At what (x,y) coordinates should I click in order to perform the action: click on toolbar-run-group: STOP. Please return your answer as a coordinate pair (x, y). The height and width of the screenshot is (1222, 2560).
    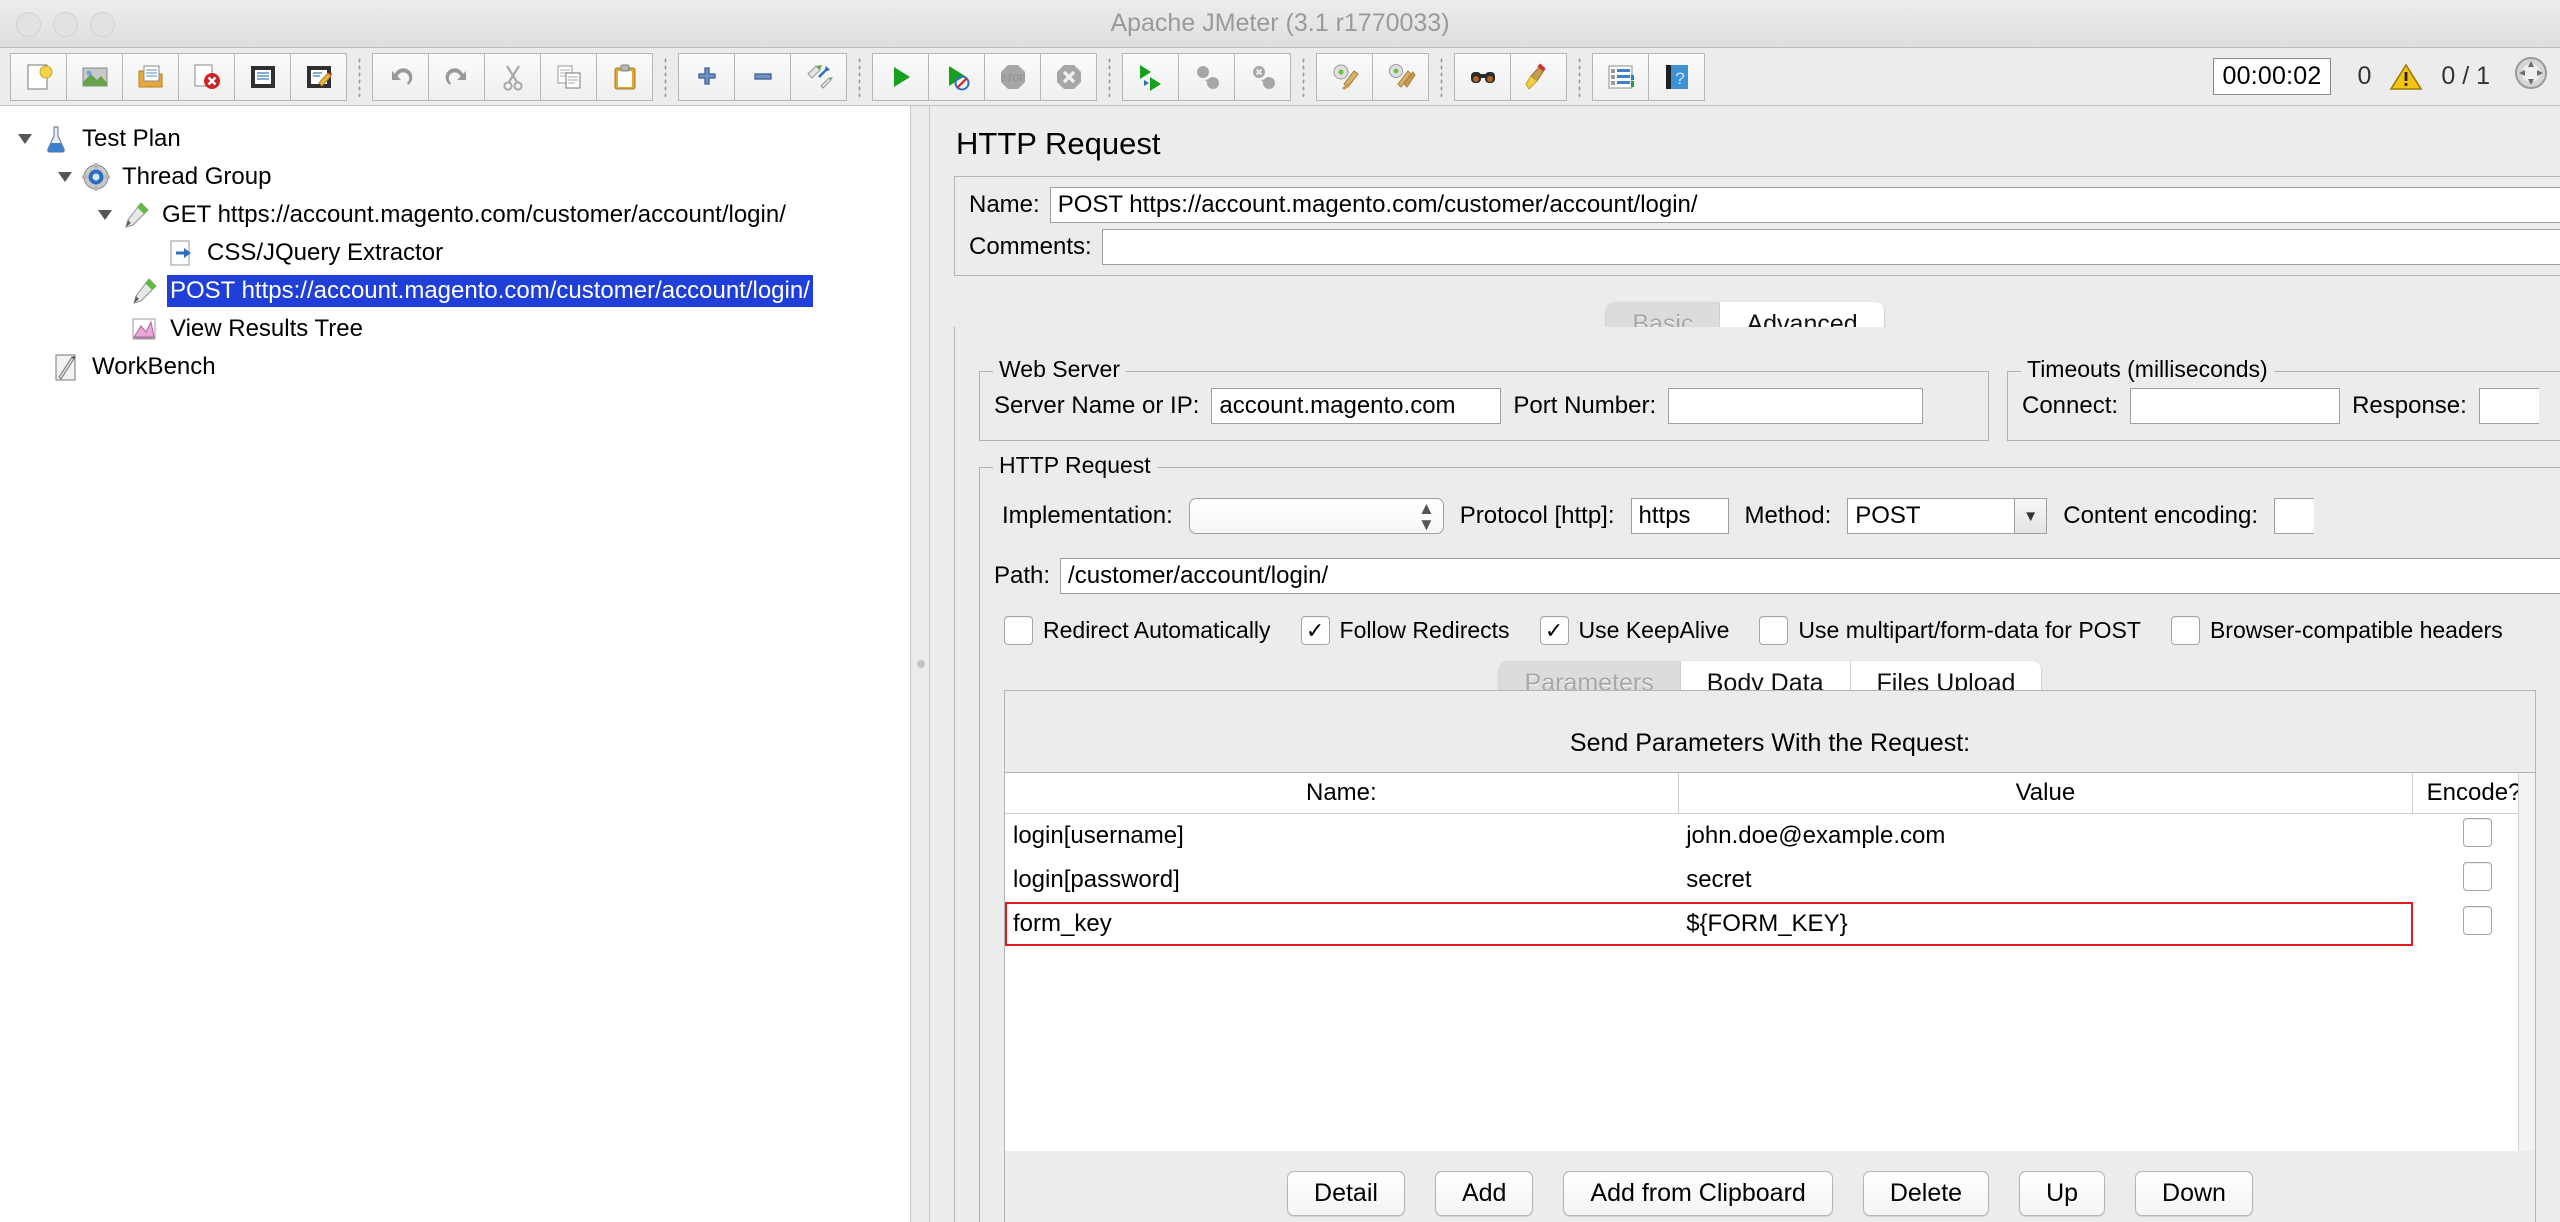
    Looking at the image, I should click on (984, 76).